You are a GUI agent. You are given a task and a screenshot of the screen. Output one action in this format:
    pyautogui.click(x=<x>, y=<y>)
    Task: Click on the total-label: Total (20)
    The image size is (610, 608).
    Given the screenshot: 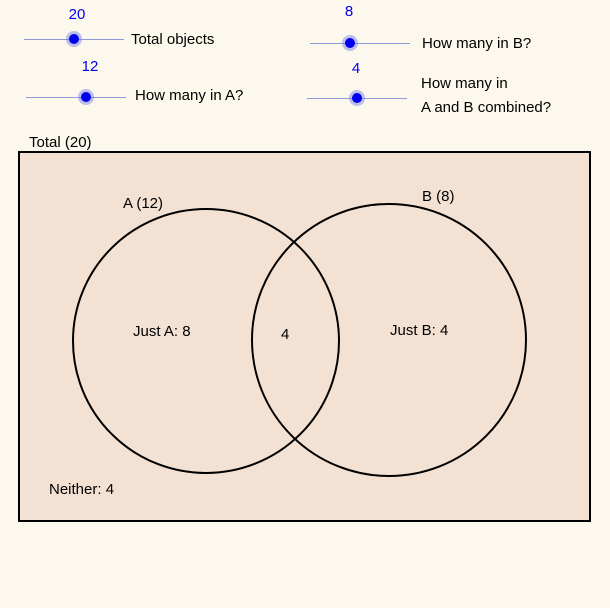 What is the action you would take?
    pyautogui.click(x=60, y=142)
    